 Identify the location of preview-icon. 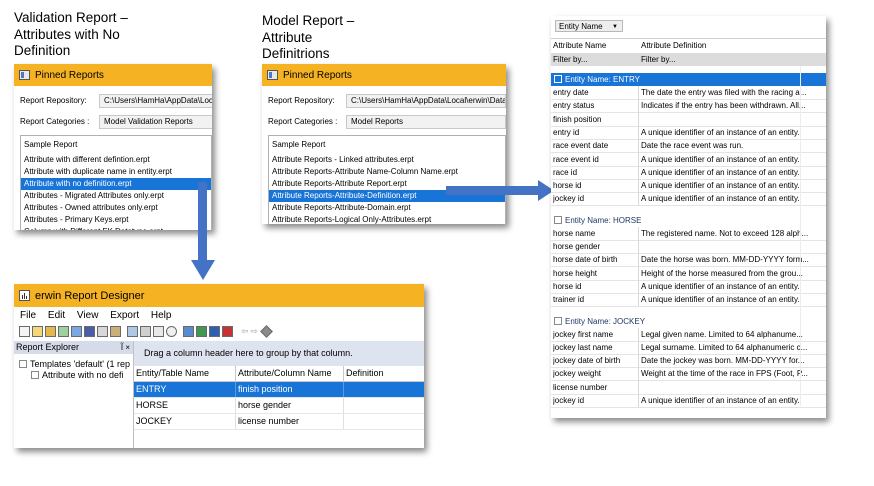
(158, 331).